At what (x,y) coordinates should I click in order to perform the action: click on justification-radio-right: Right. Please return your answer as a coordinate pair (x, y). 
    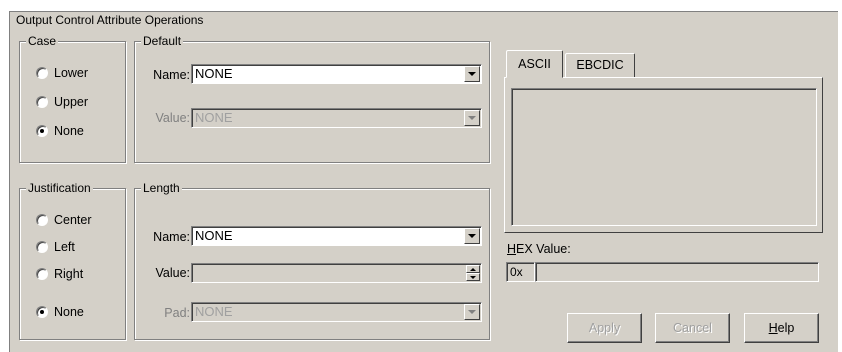
    Looking at the image, I should click on (59, 274).